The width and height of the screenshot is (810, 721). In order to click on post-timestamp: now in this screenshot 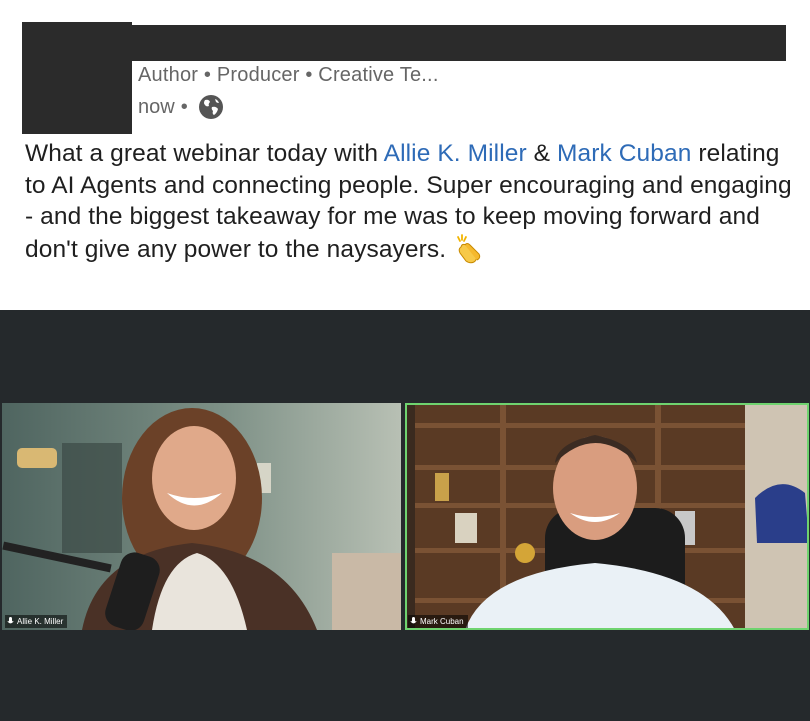, I will do `click(156, 106)`.